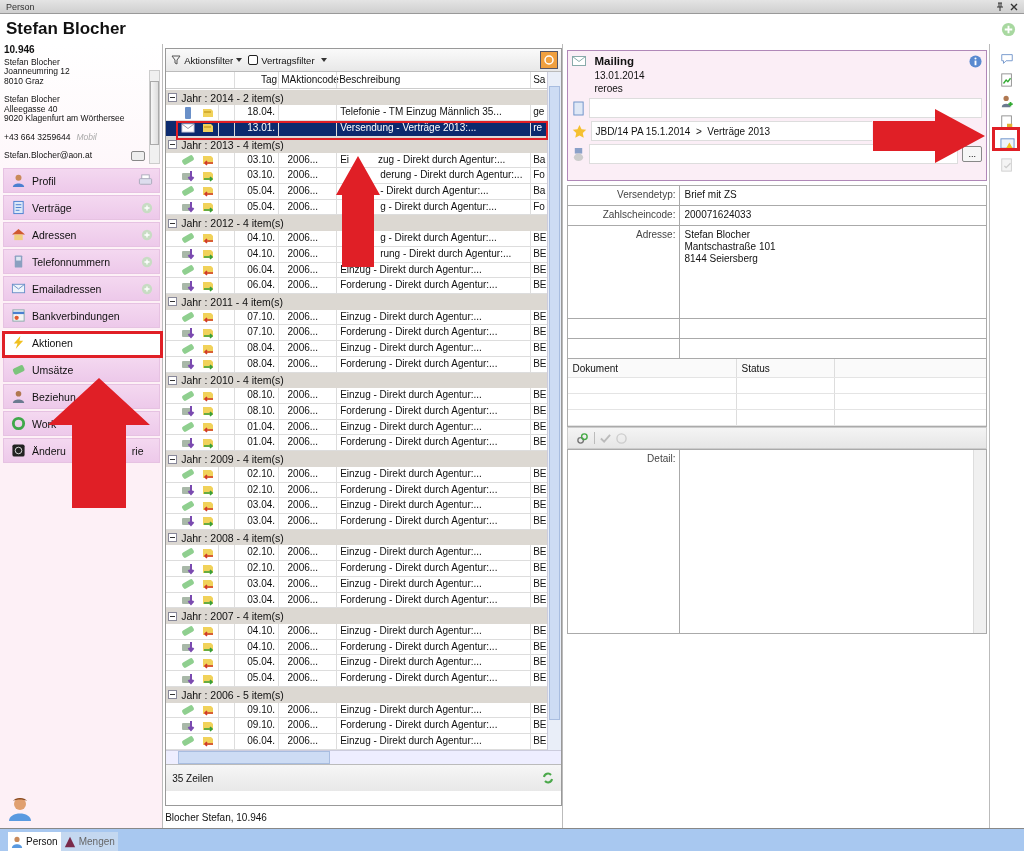 The image size is (1024, 851). Describe the element at coordinates (82, 288) in the screenshot. I see `nav-item: Emailadressen` at that location.